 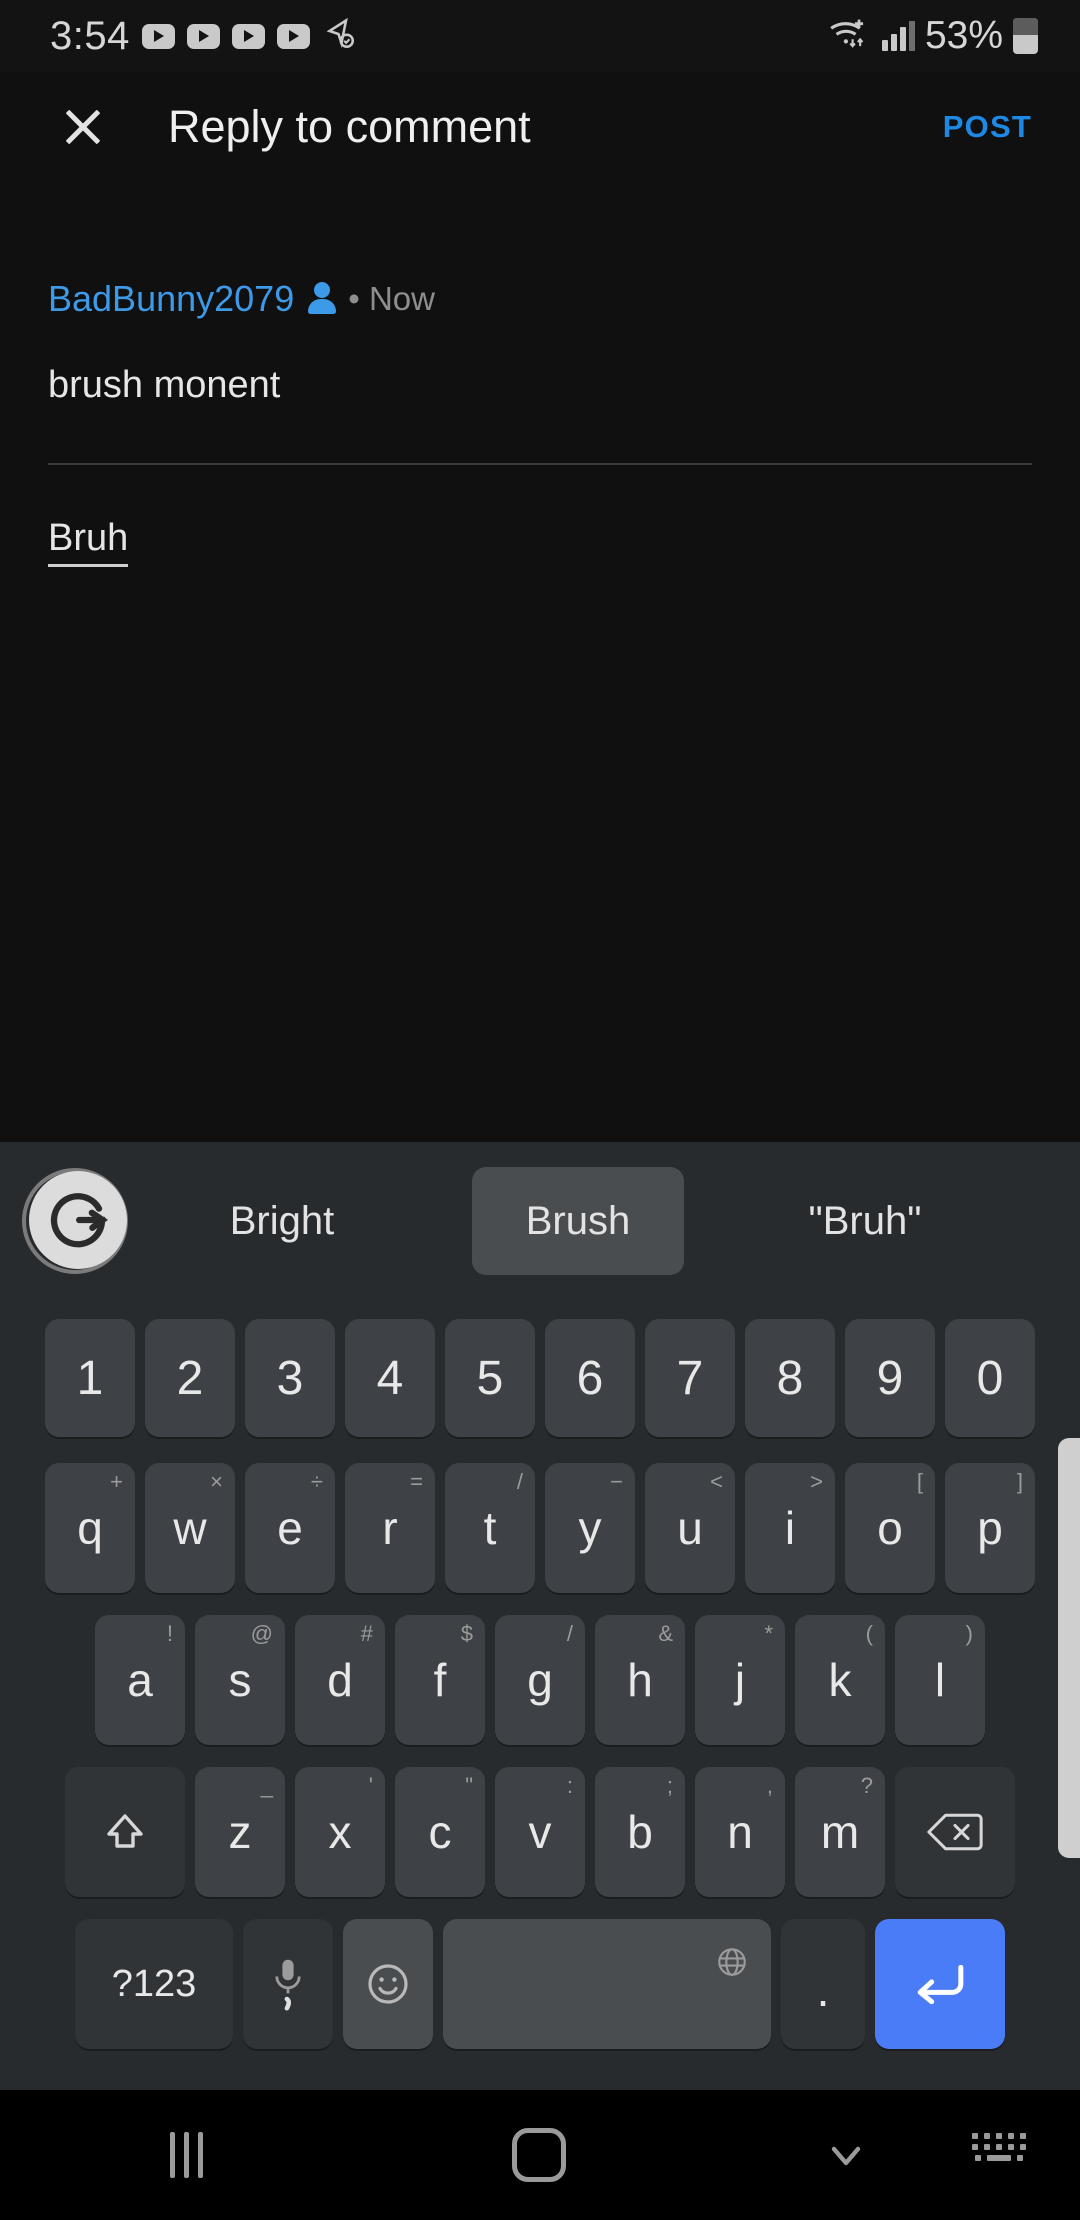 I want to click on person-icon, so click(x=322, y=299).